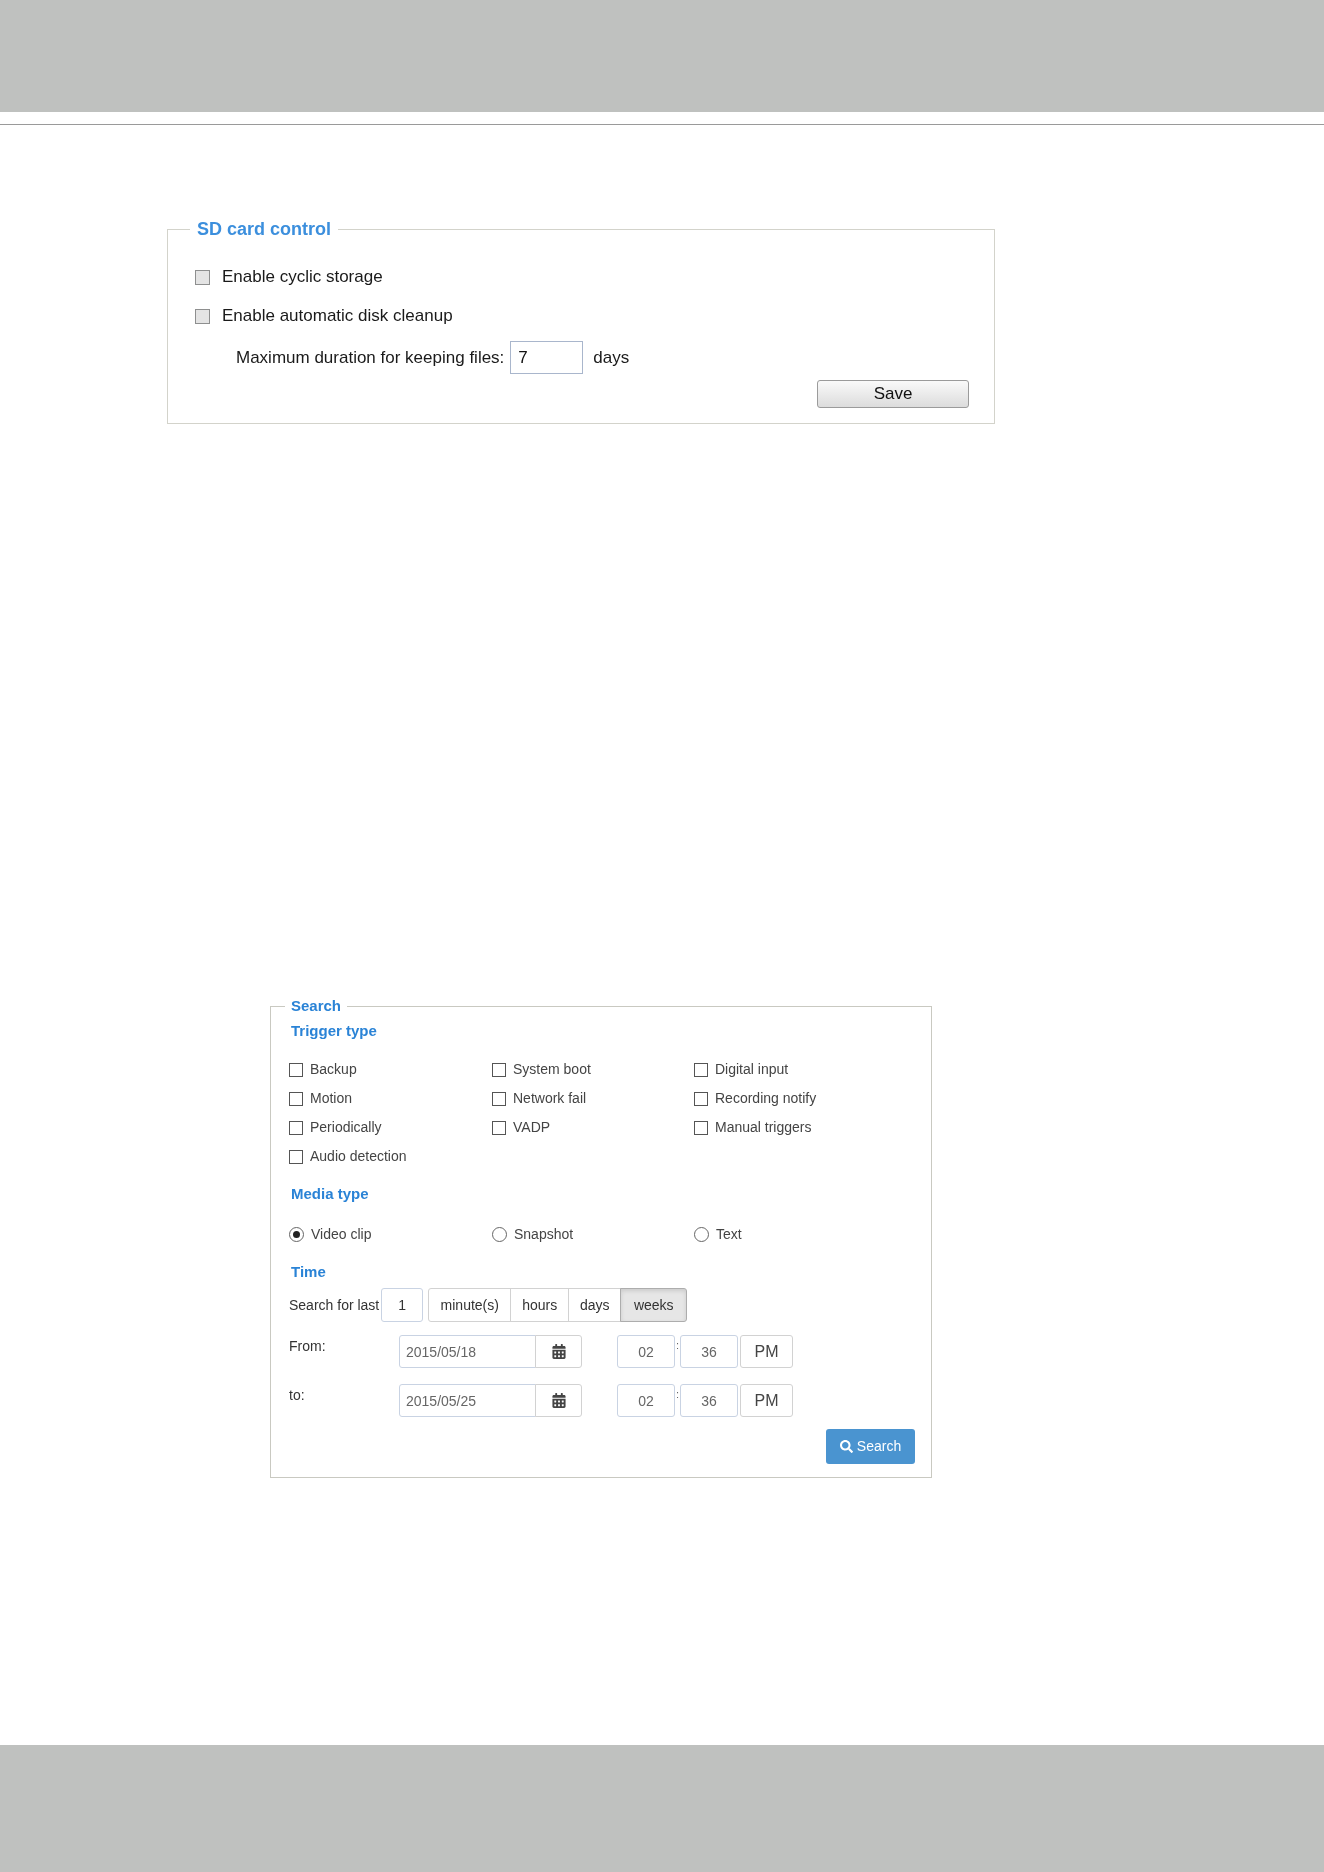  What do you see at coordinates (470, 1305) in the screenshot?
I see `unit-tab: minute(s)` at bounding box center [470, 1305].